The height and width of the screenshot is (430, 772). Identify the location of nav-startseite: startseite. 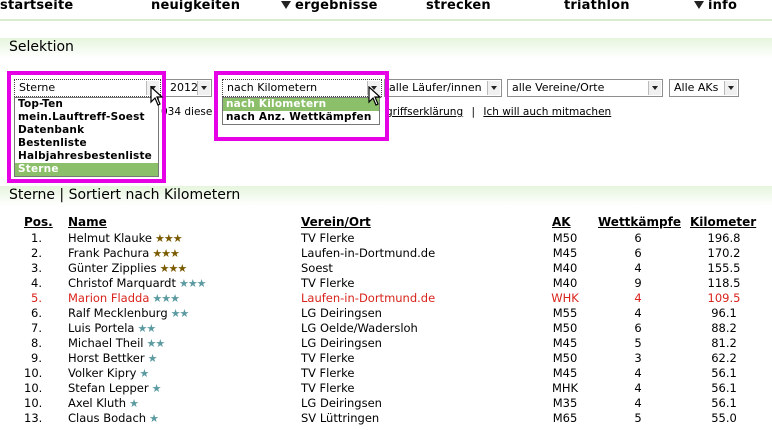
(36, 6).